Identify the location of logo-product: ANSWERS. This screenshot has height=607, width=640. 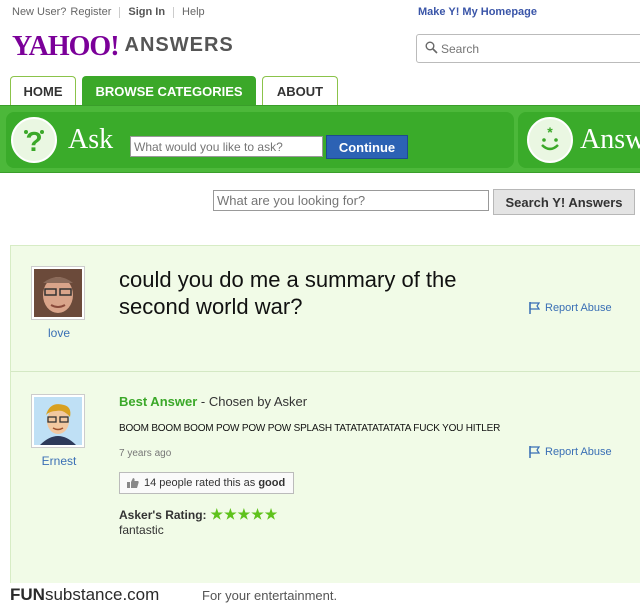
(179, 45).